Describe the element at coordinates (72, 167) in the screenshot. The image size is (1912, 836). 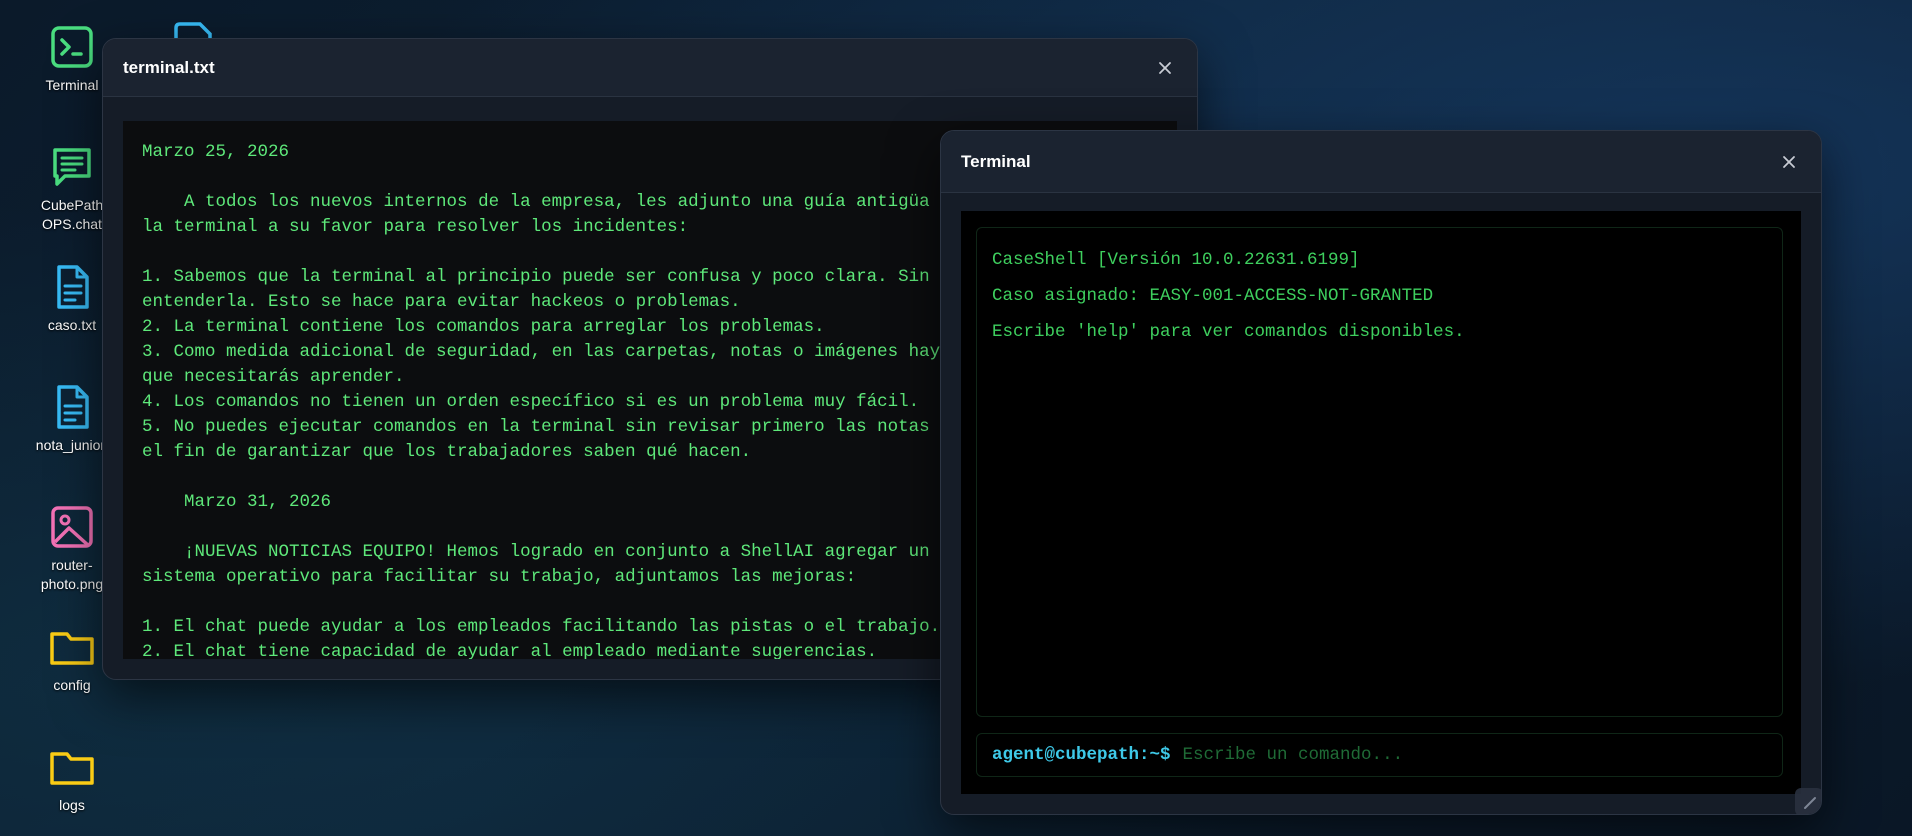
I see `chat-icon` at that location.